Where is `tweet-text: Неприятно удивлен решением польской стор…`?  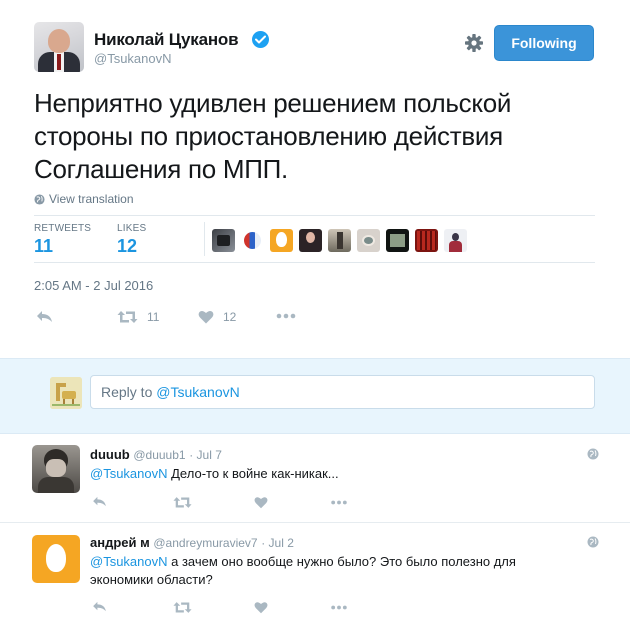
tweet-text: Неприятно удивлен решением польской стор… is located at coordinates (273, 136).